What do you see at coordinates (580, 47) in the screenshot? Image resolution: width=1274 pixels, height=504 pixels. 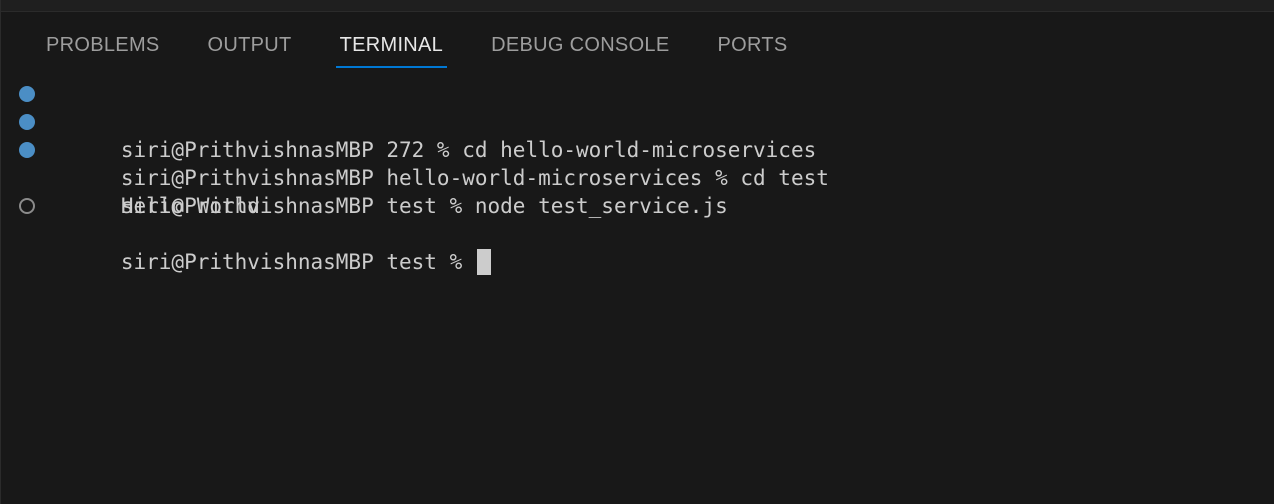 I see `tab-debug-console: DEBUG CONSOLE` at bounding box center [580, 47].